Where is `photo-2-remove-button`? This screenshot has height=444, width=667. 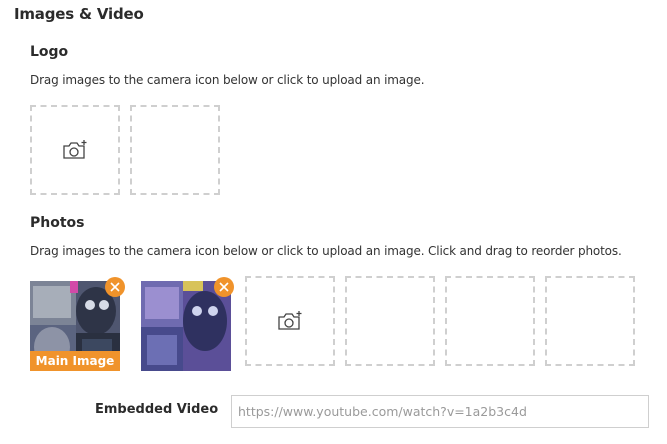 photo-2-remove-button is located at coordinates (224, 287).